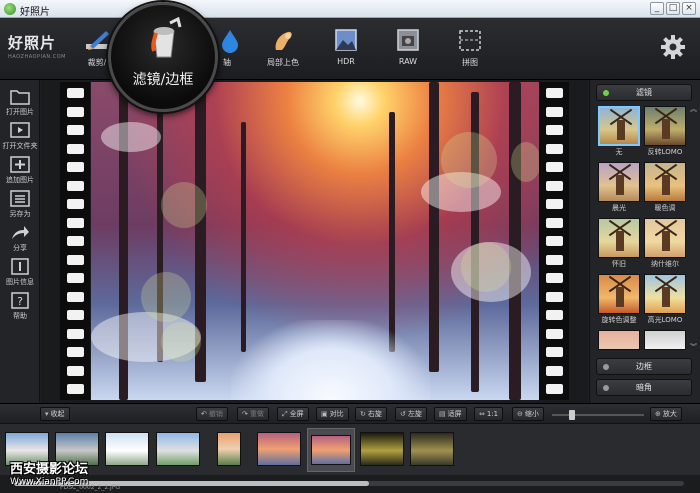 The width and height of the screenshot is (700, 493). Describe the element at coordinates (35, 12) in the screenshot. I see `window-title: 好照片` at that location.